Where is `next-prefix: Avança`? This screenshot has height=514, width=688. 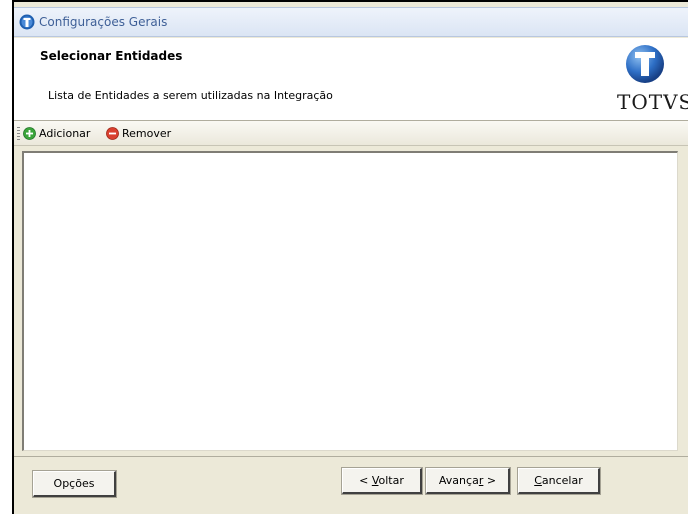 next-prefix: Avança is located at coordinates (458, 480).